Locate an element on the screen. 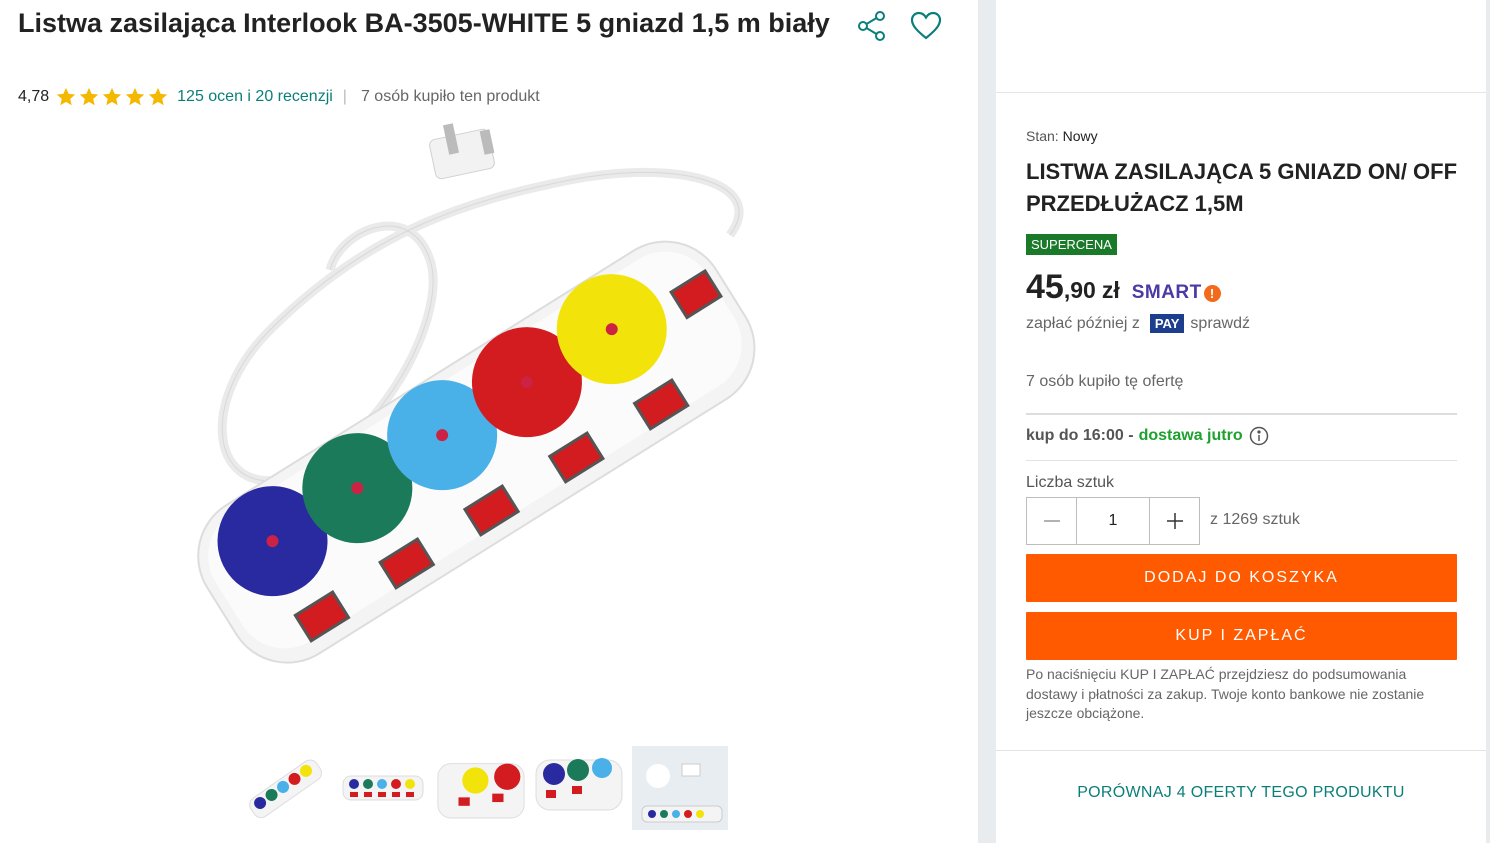 The height and width of the screenshot is (843, 1490). info-icon is located at coordinates (1259, 436).